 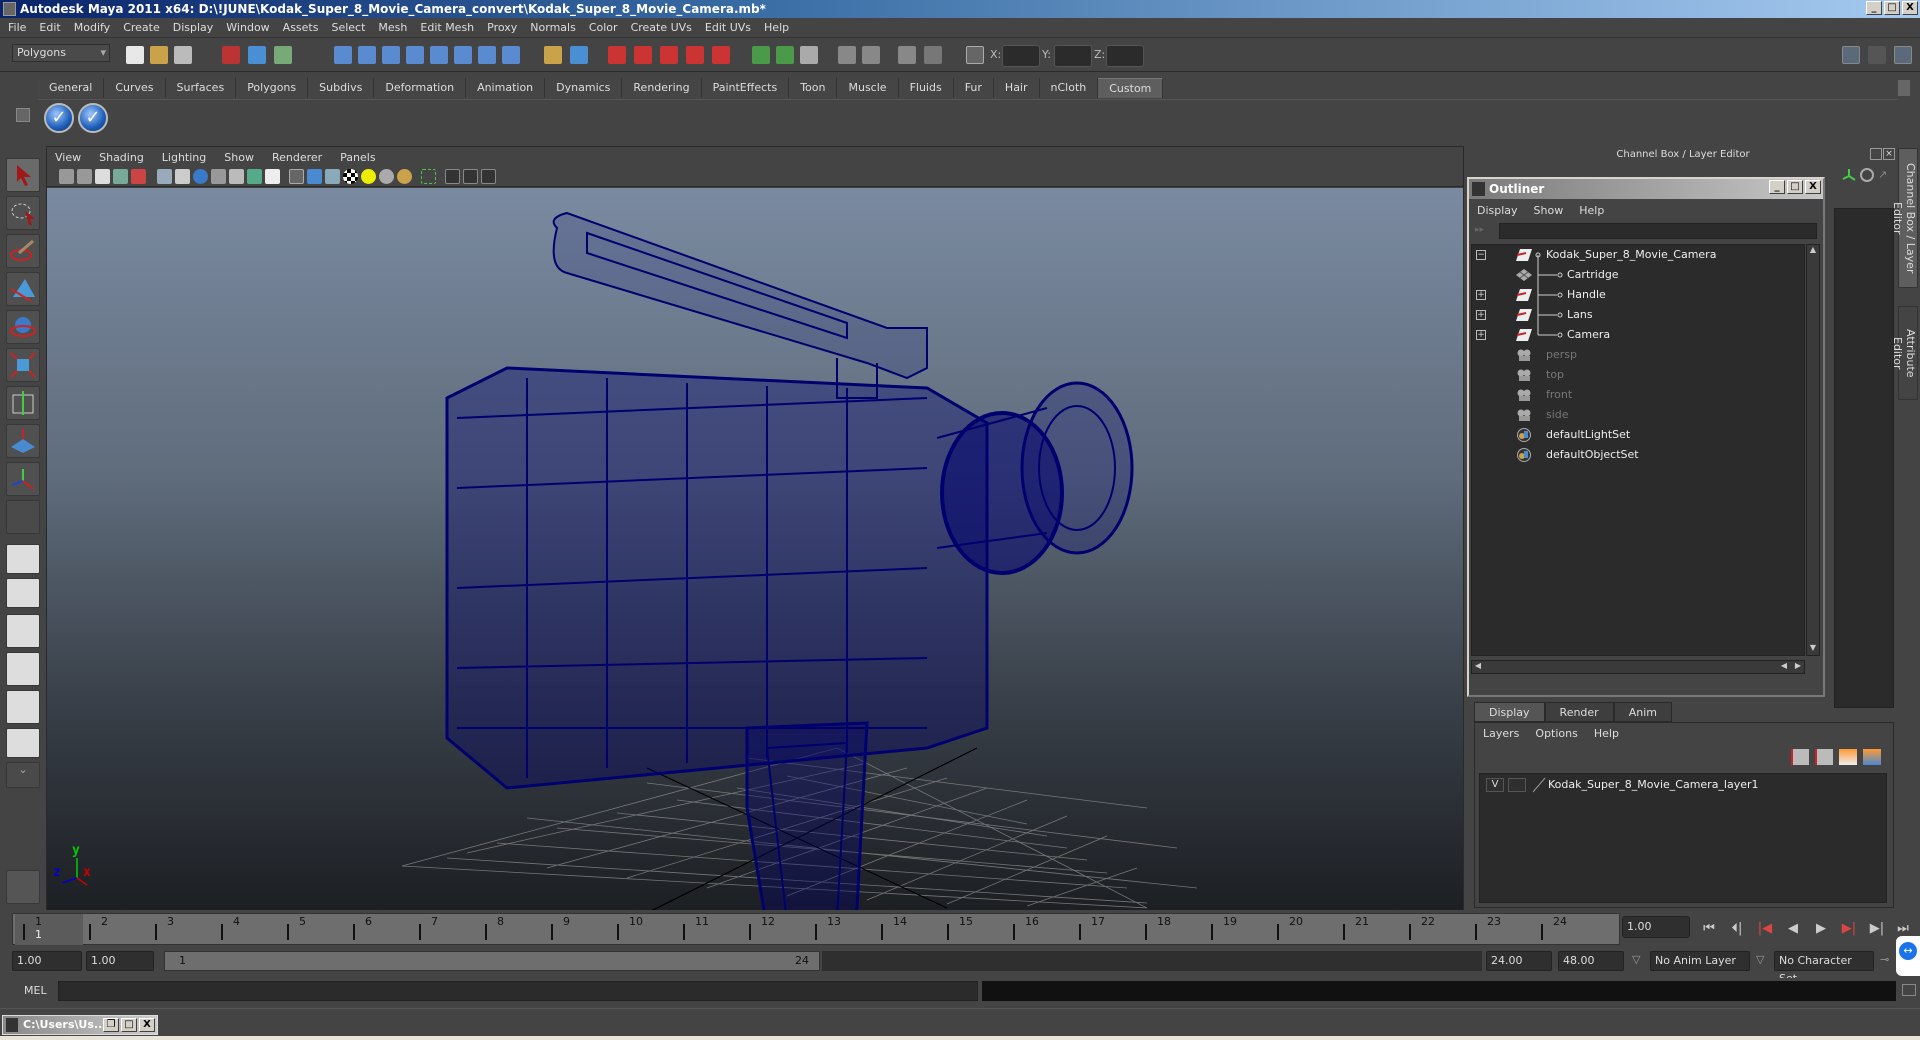 What do you see at coordinates (23, 175) in the screenshot?
I see `select-tool-icon` at bounding box center [23, 175].